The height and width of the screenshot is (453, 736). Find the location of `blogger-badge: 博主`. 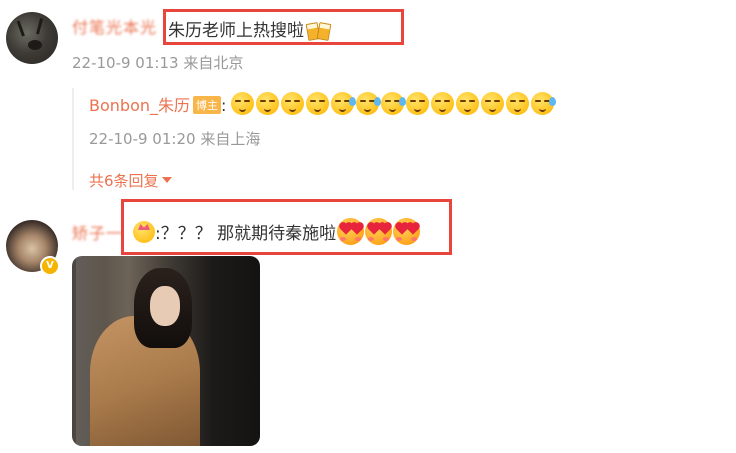

blogger-badge: 博主 is located at coordinates (207, 105).